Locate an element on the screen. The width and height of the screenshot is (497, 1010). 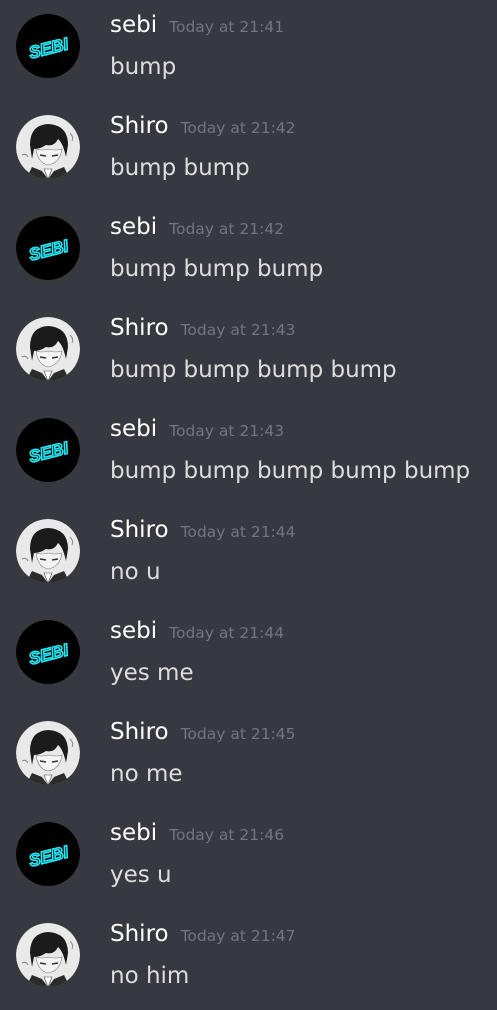
message-content: bump is located at coordinates (143, 67).